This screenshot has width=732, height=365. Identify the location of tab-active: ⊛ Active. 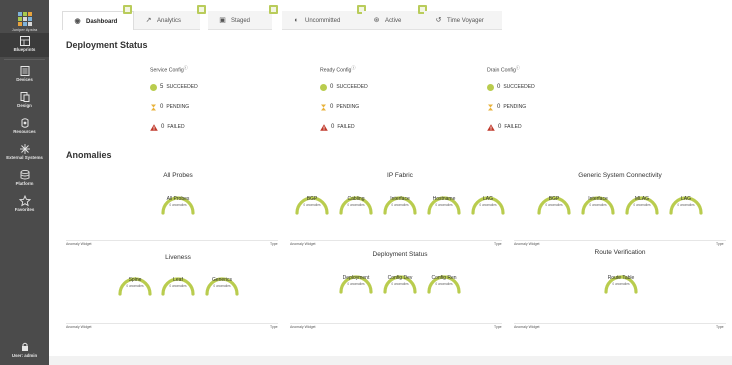
(393, 20).